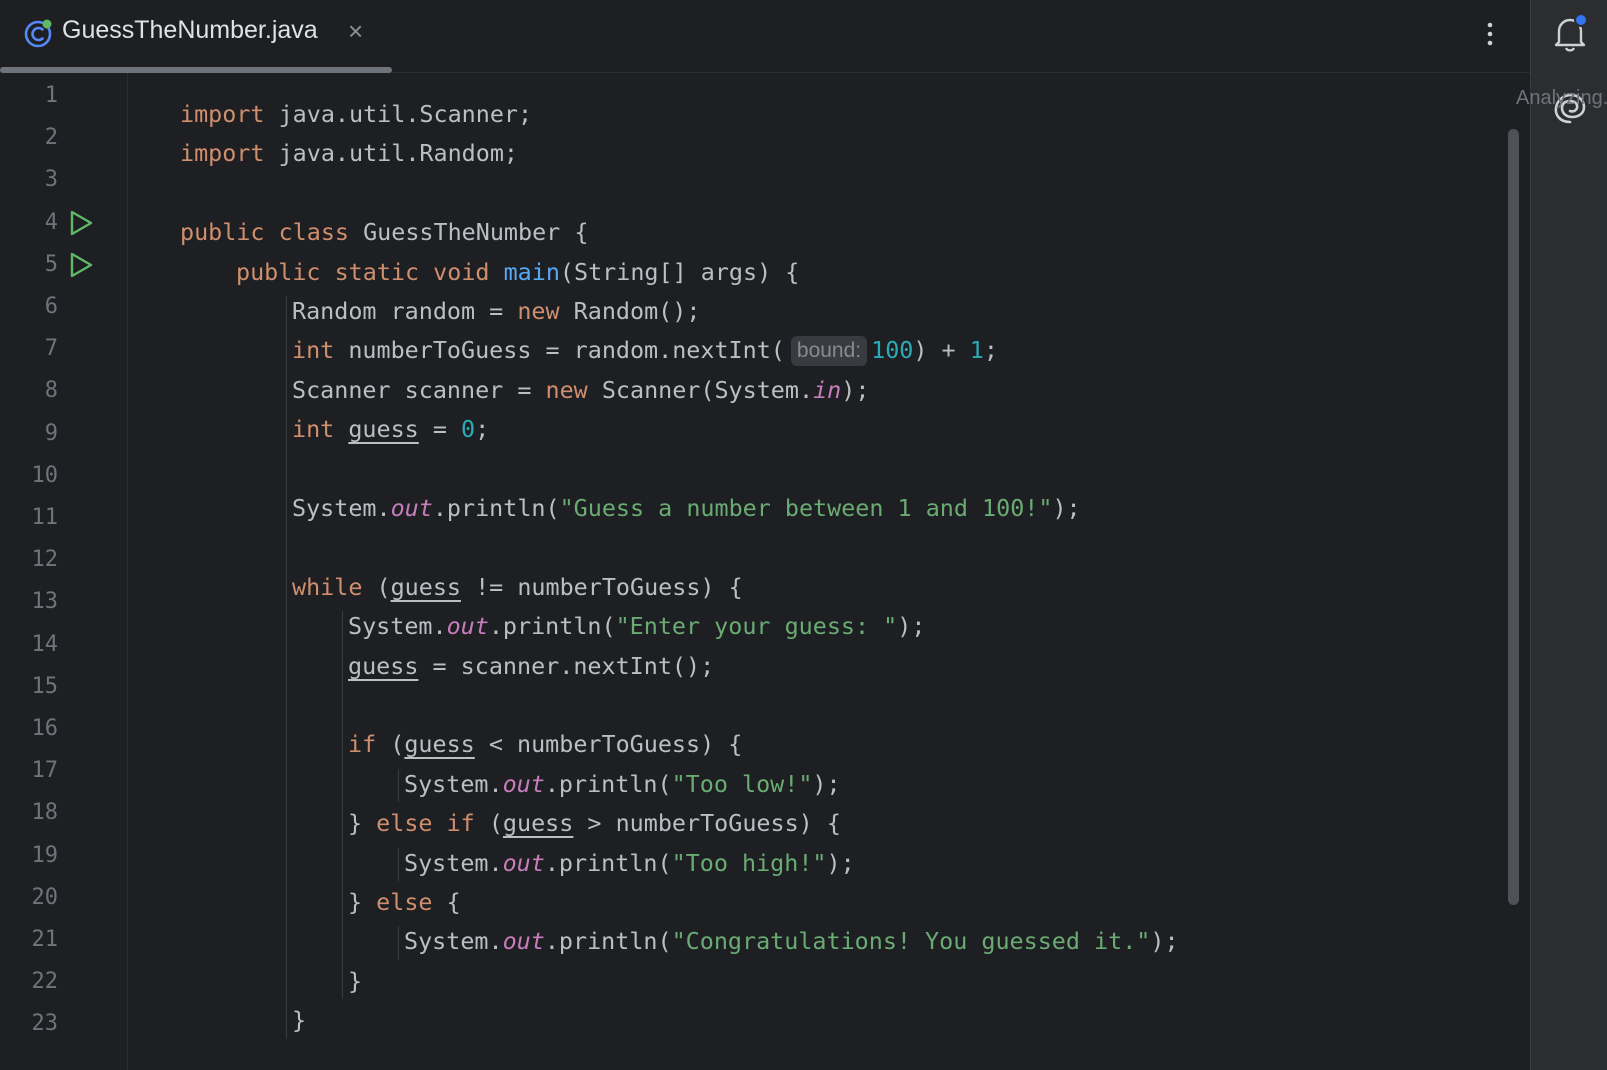 Image resolution: width=1607 pixels, height=1070 pixels. I want to click on code-token: in, so click(827, 389).